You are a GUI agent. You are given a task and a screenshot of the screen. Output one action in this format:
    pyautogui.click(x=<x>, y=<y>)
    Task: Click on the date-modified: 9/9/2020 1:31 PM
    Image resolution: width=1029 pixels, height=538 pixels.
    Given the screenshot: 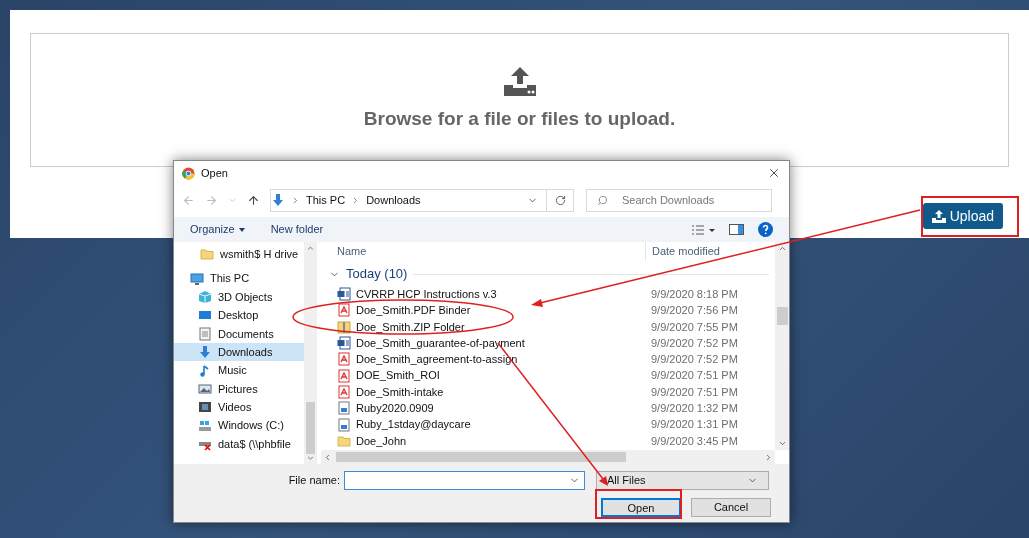 What is the action you would take?
    pyautogui.click(x=694, y=425)
    